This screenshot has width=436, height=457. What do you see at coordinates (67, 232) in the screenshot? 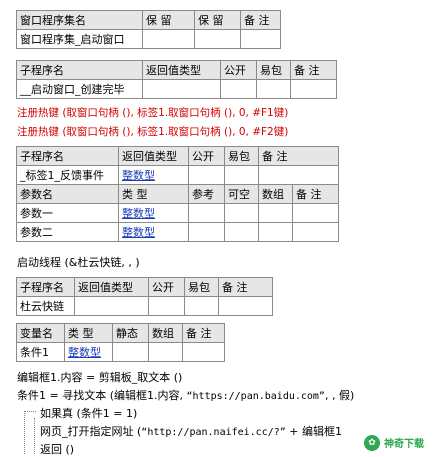
I see `table-cell: 参数二` at bounding box center [67, 232].